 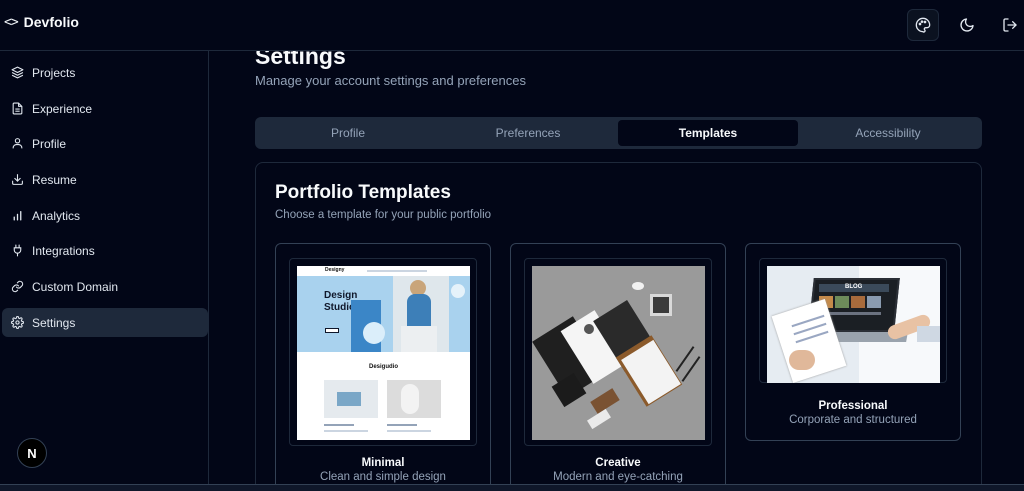 What do you see at coordinates (17, 143) in the screenshot?
I see `user-icon` at bounding box center [17, 143].